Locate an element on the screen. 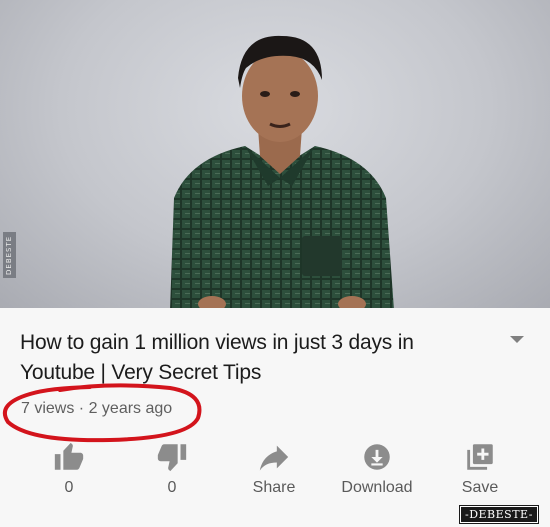  download-label: Download is located at coordinates (377, 487).